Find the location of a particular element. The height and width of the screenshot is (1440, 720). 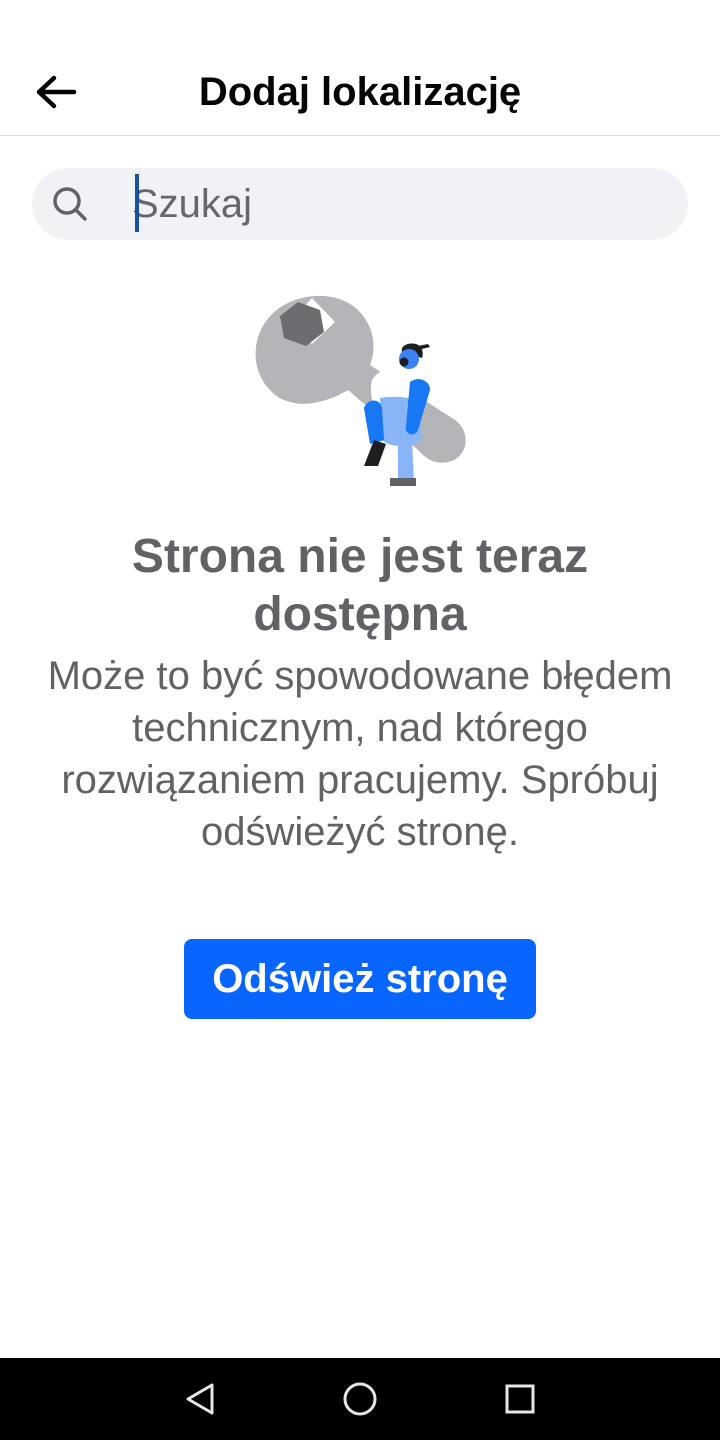

system-navigation-bar is located at coordinates (360, 1399).